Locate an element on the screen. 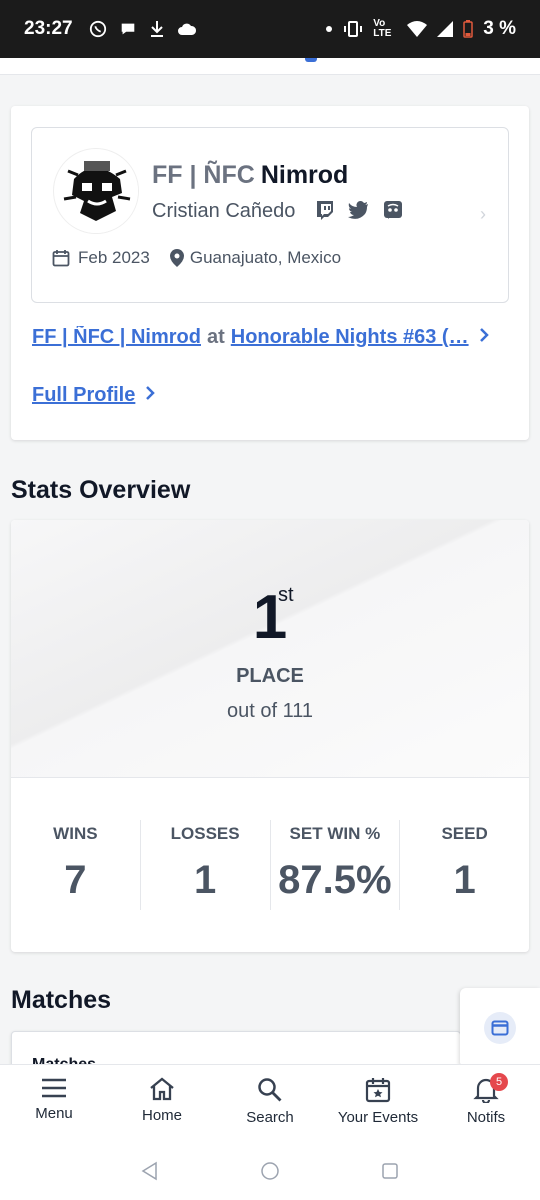 Image resolution: width=540 pixels, height=1200 pixels. battery-icon is located at coordinates (468, 29).